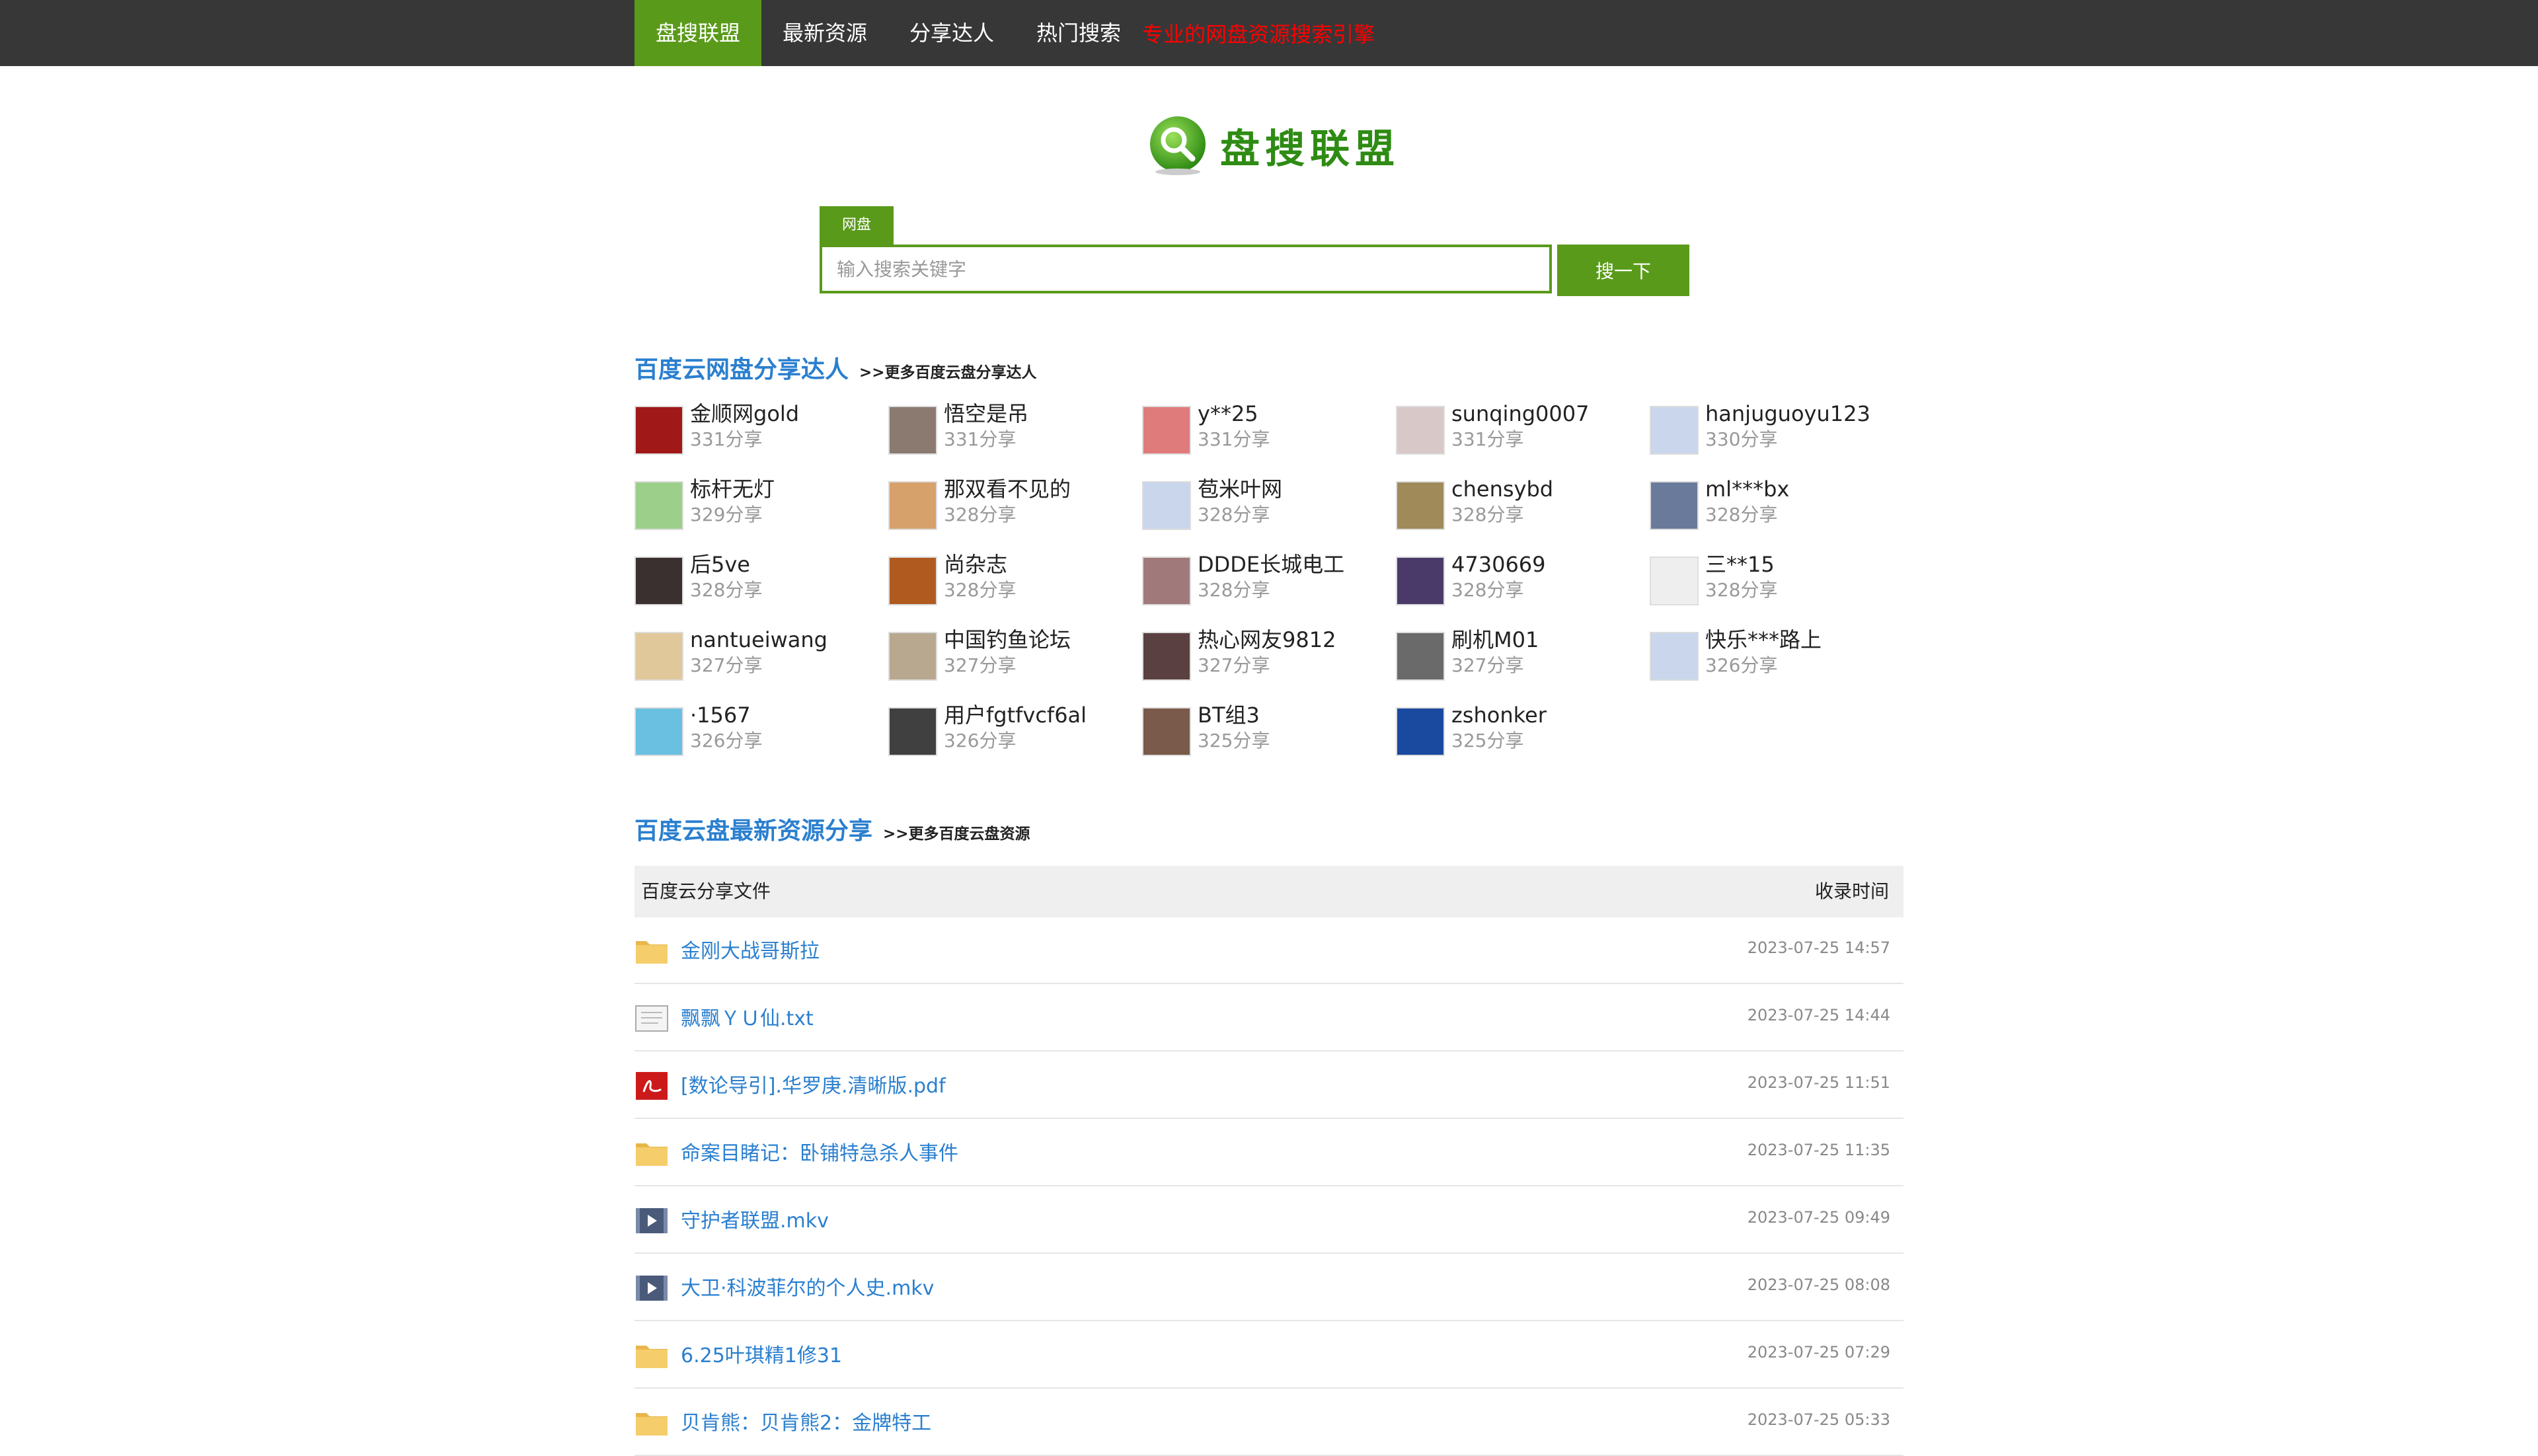 This screenshot has height=1456, width=2538. What do you see at coordinates (726, 564) in the screenshot?
I see `sharer-name: 后5ve` at bounding box center [726, 564].